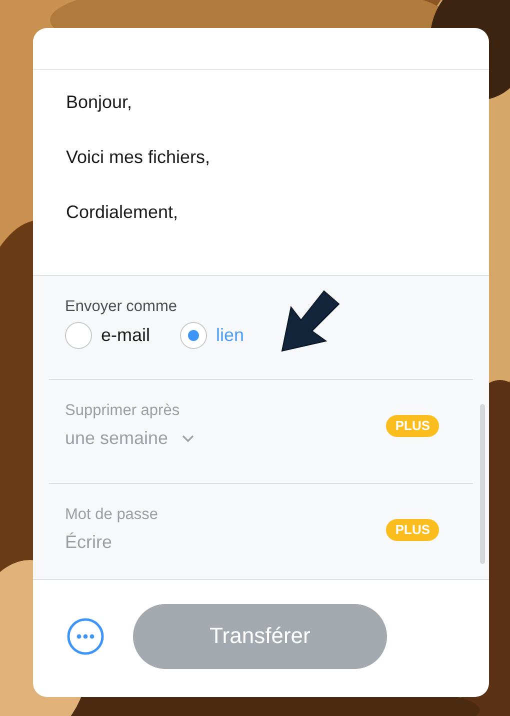  What do you see at coordinates (100, 102) in the screenshot?
I see `message-line: Bonjour,` at bounding box center [100, 102].